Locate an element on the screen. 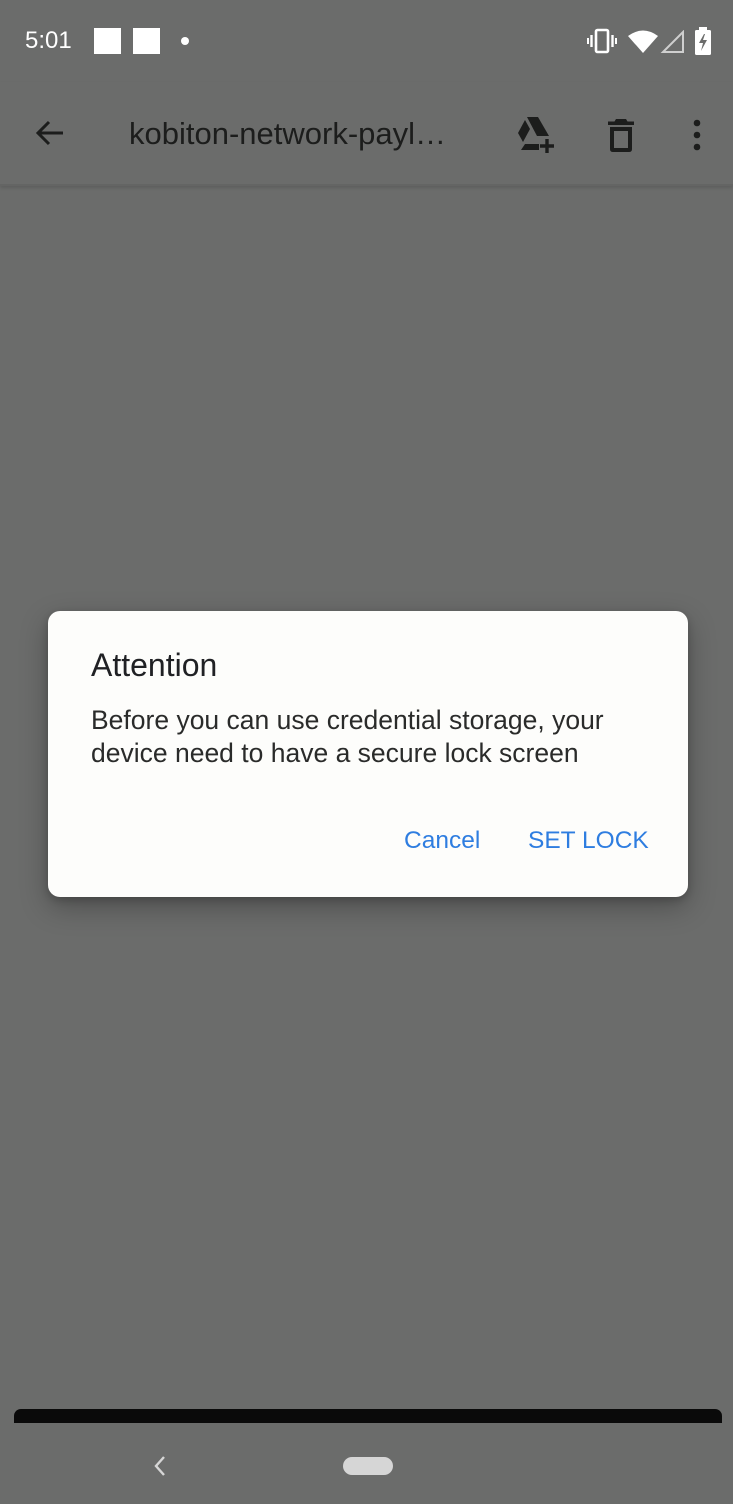  back-button is located at coordinates (50, 133).